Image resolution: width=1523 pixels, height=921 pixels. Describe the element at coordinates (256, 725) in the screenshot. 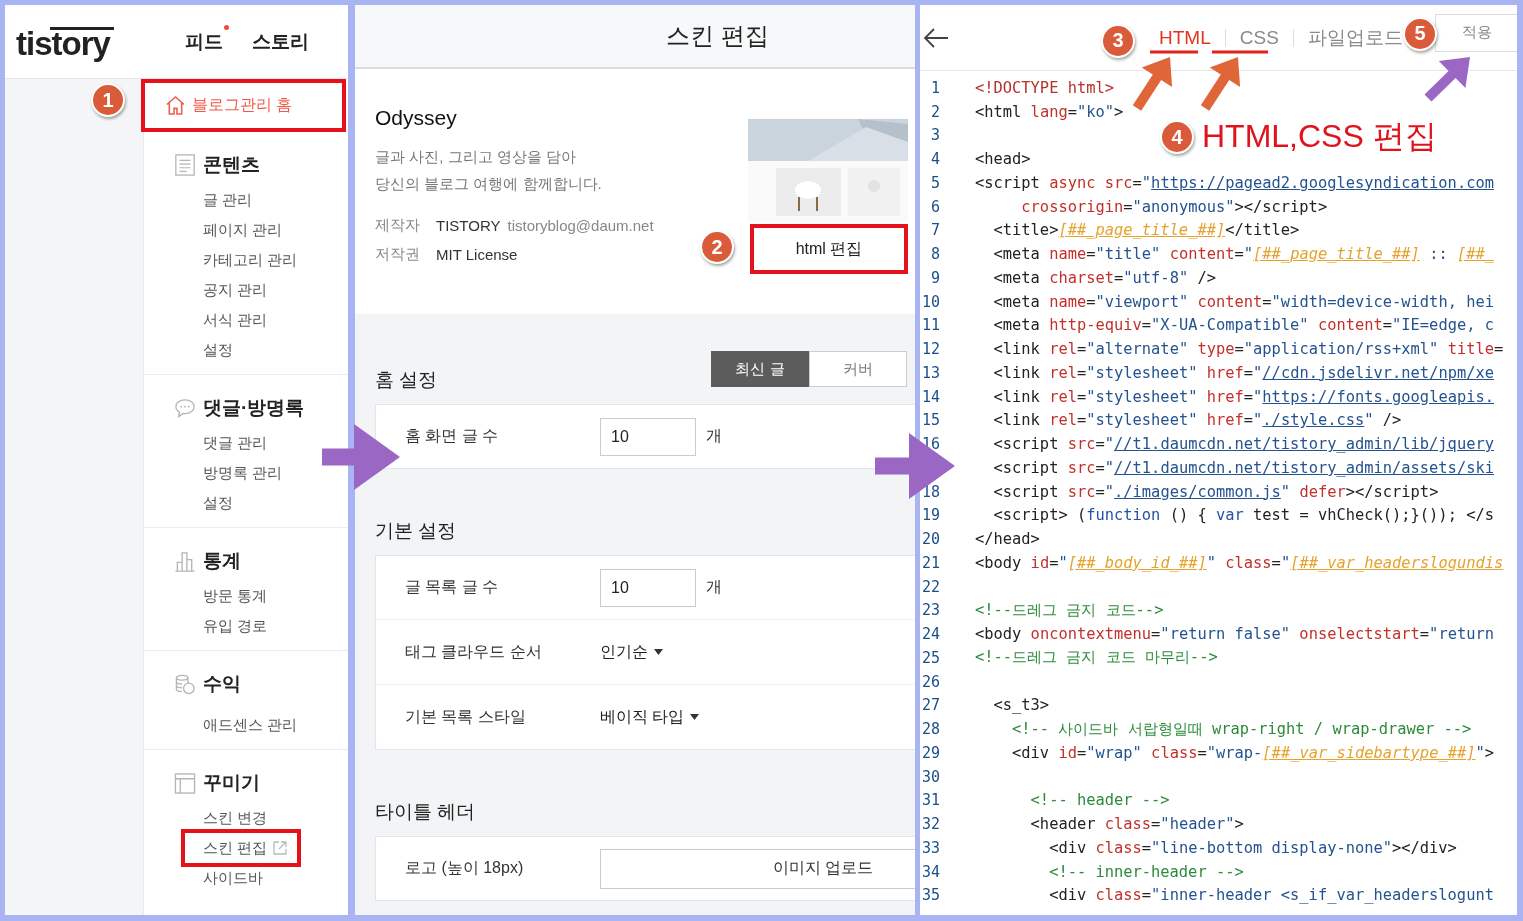

I see `sidebar-link: 애드센스 관리` at that location.